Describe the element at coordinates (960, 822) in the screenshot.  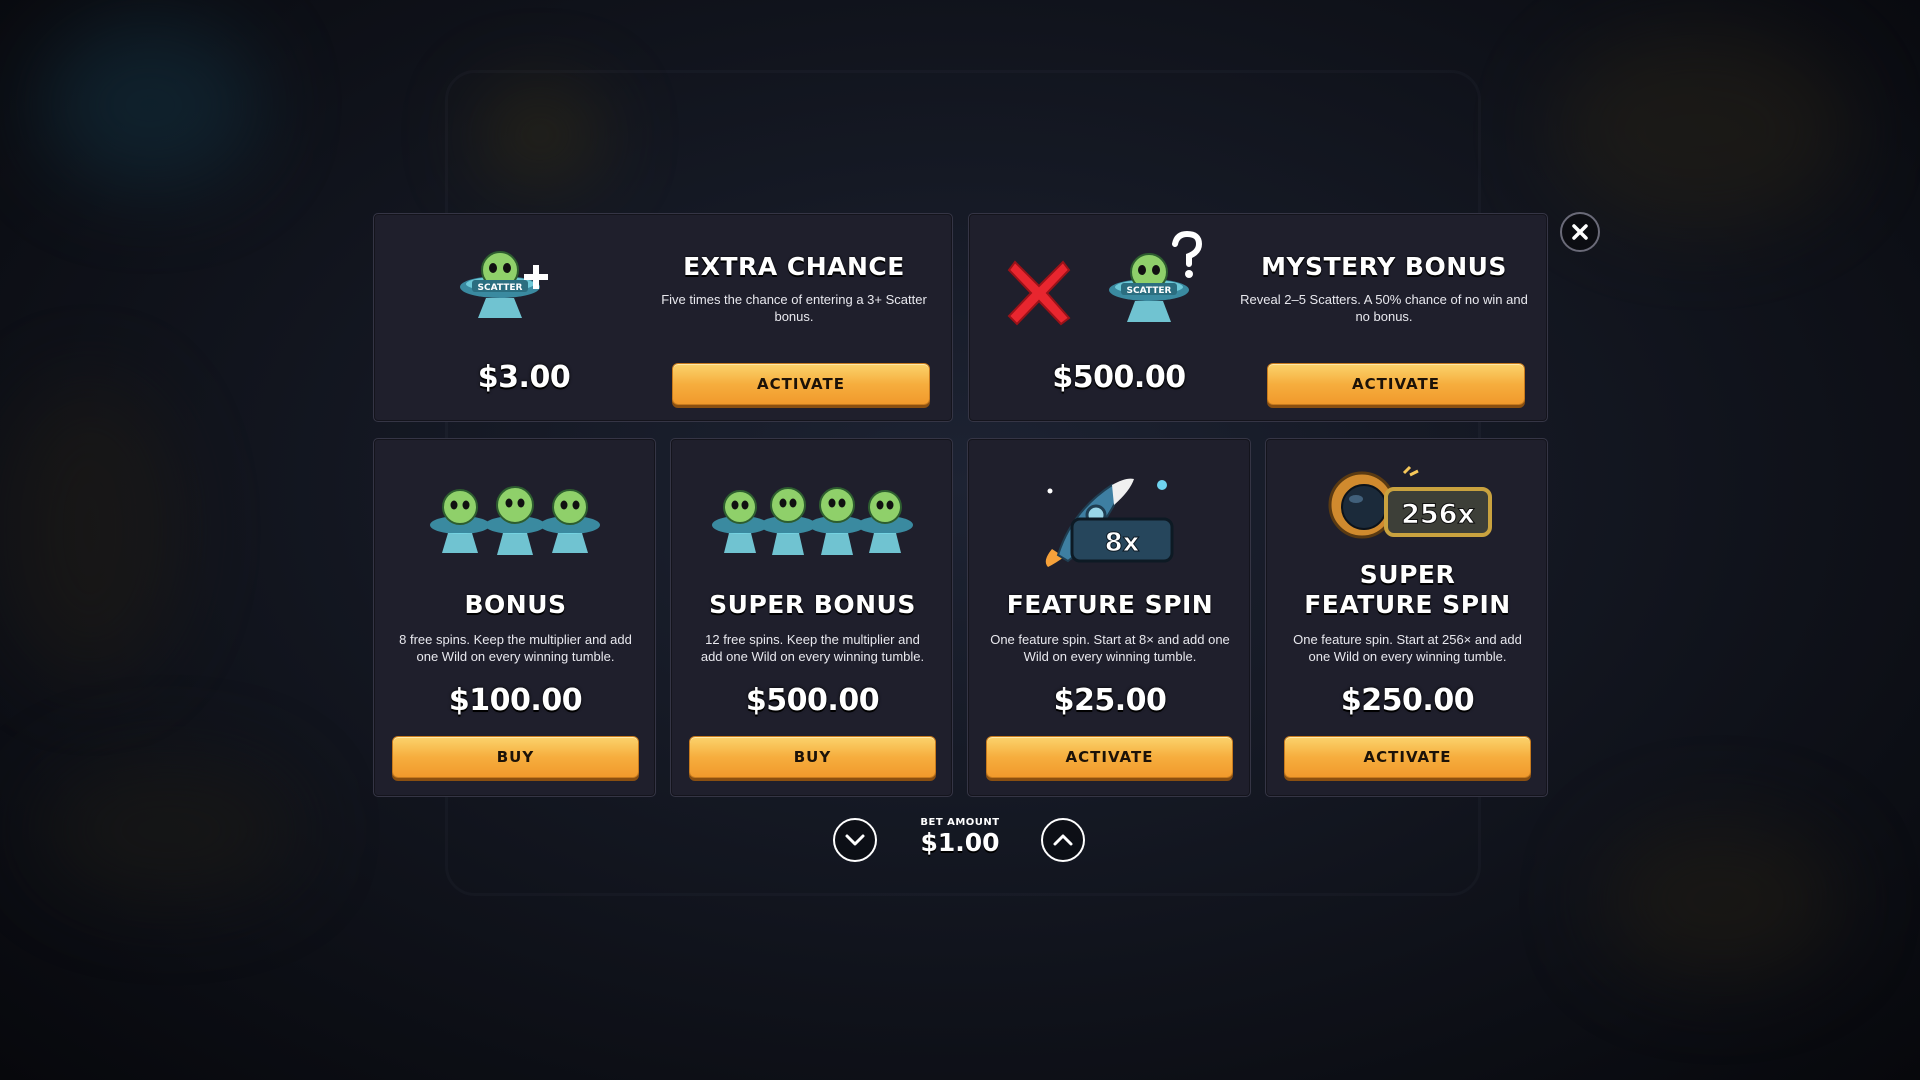
I see `bet-amount-label: BET AMOUNT` at that location.